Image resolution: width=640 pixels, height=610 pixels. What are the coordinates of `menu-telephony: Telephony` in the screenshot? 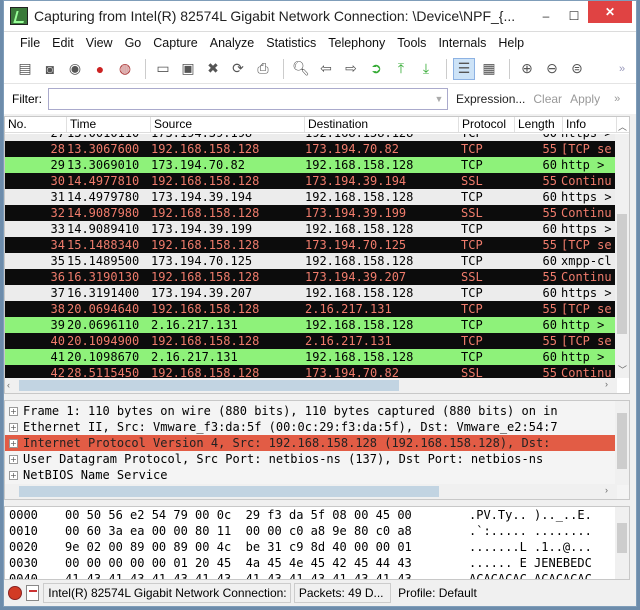 It's located at (356, 43).